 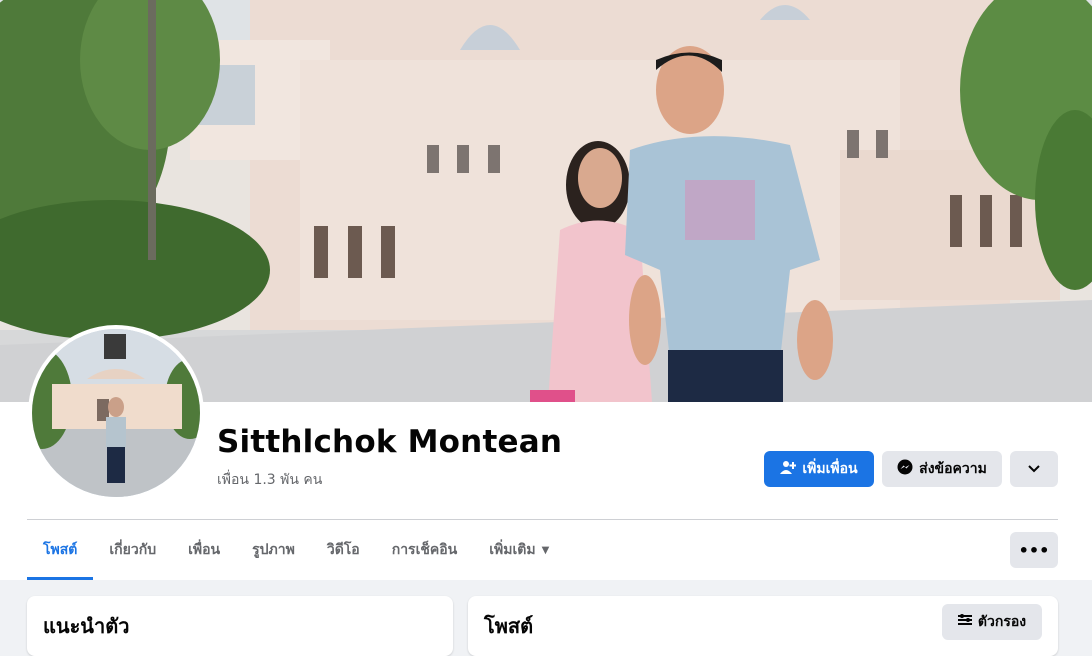 I want to click on tab-friends: เพื่อน, so click(x=204, y=550).